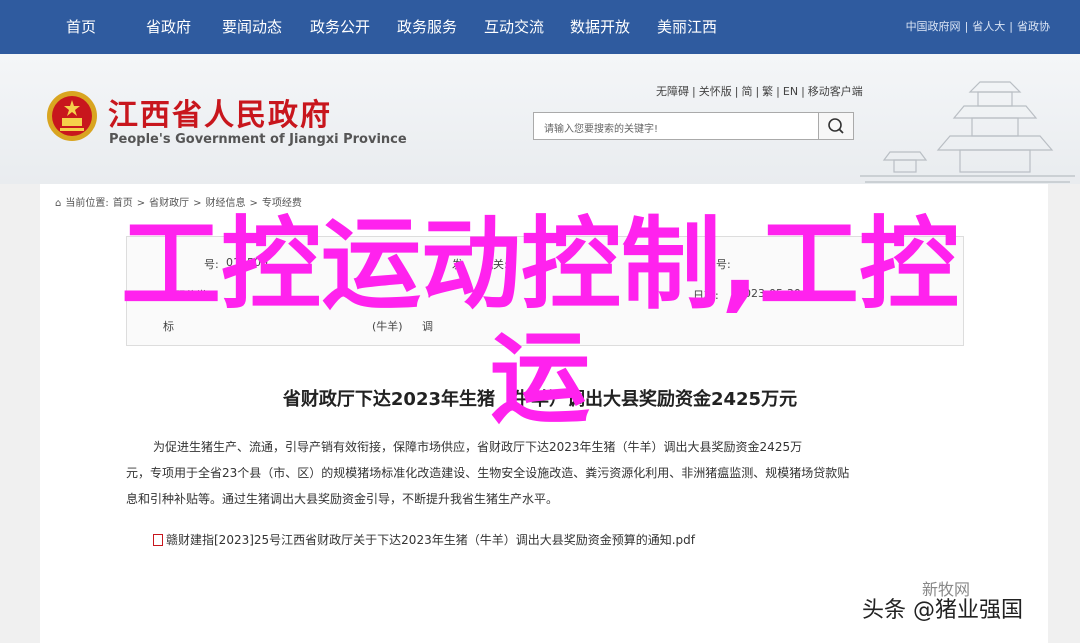  Describe the element at coordinates (835, 91) in the screenshot. I see `link-mobile-client: 移动客户端` at that location.